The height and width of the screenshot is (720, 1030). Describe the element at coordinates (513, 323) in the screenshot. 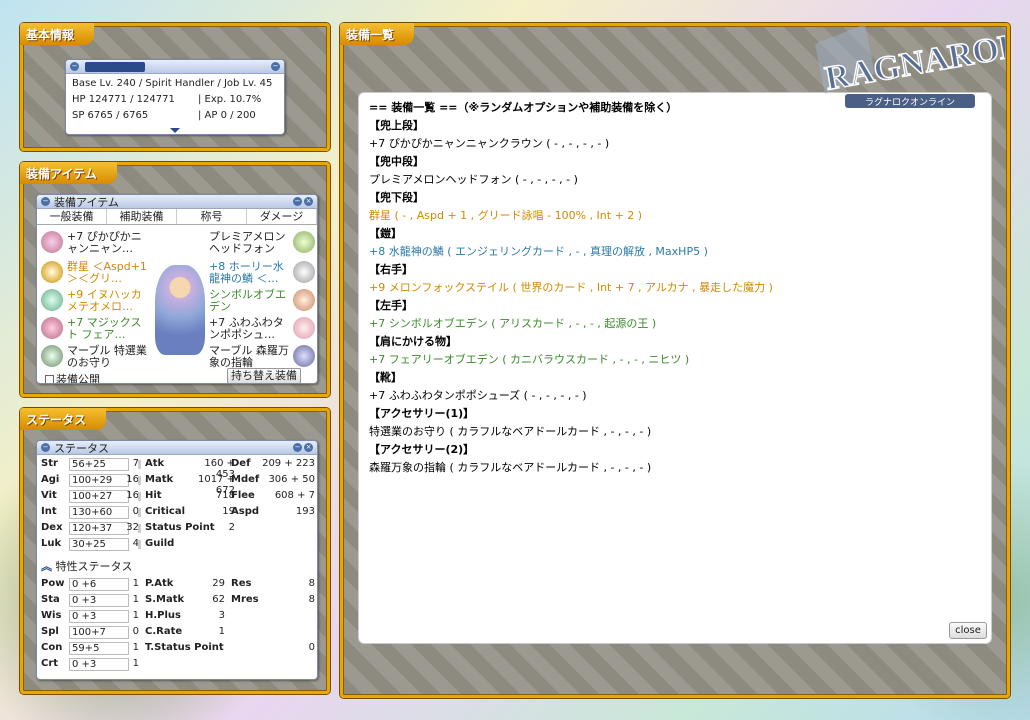

I see `list-entry: +7 シンボルオブエデン ( アリスカード , - , - , 起源の王 )` at that location.